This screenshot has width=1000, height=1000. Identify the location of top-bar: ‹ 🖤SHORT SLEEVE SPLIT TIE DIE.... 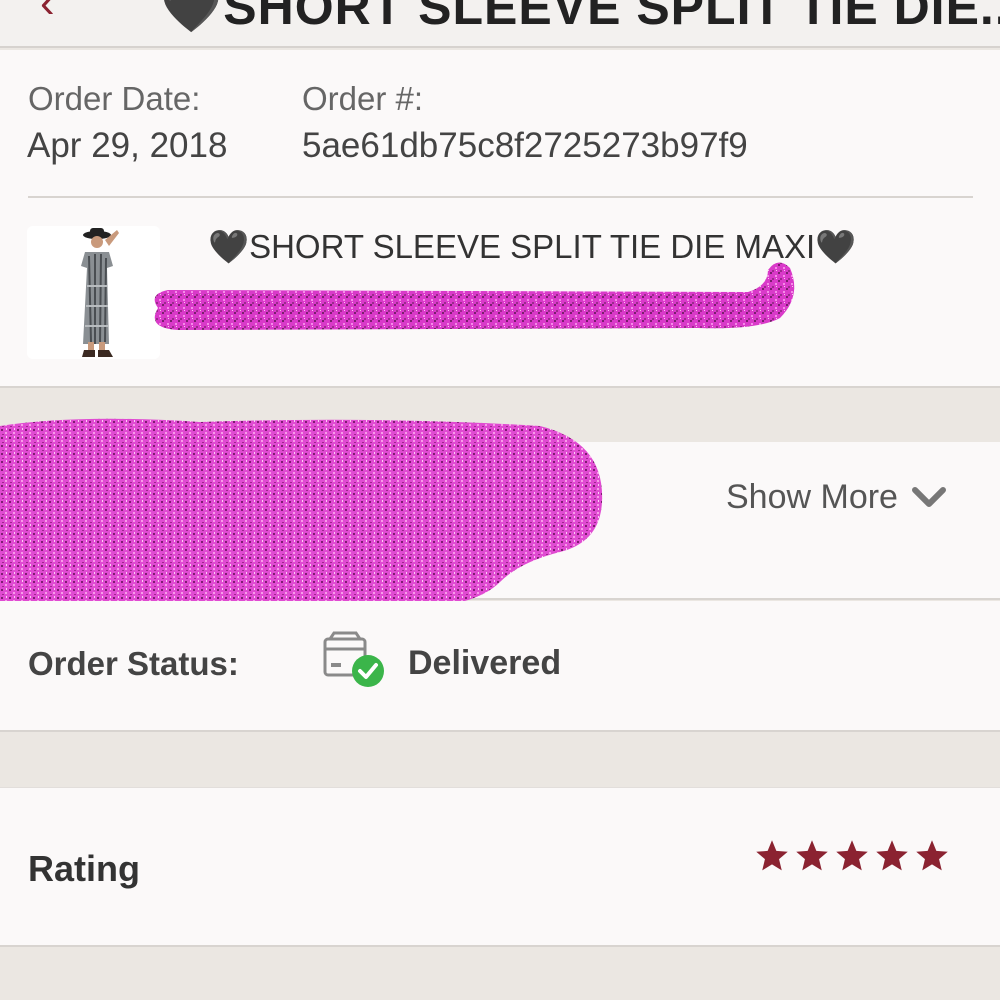
(500, 24).